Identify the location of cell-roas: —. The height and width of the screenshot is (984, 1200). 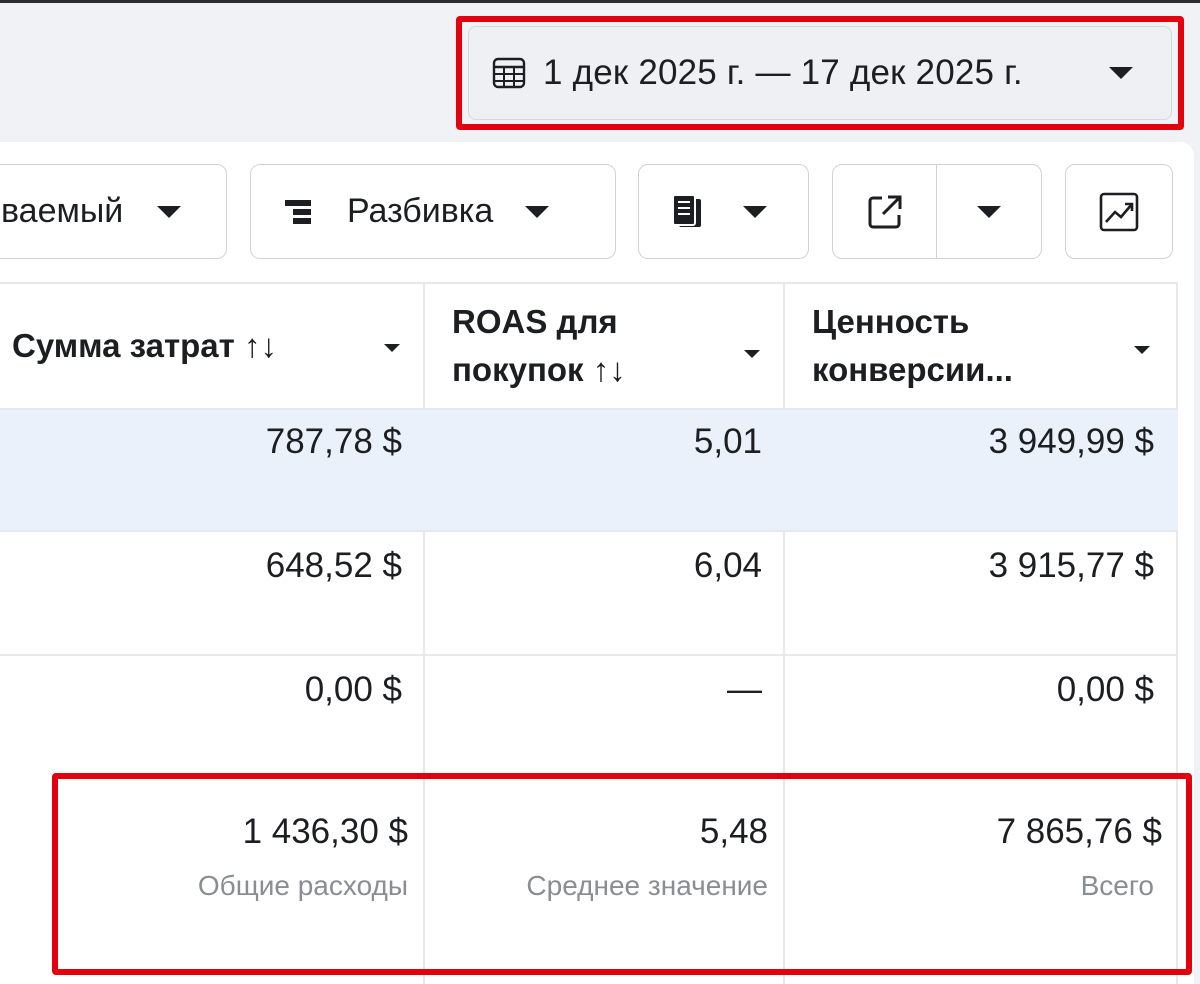
(744, 689).